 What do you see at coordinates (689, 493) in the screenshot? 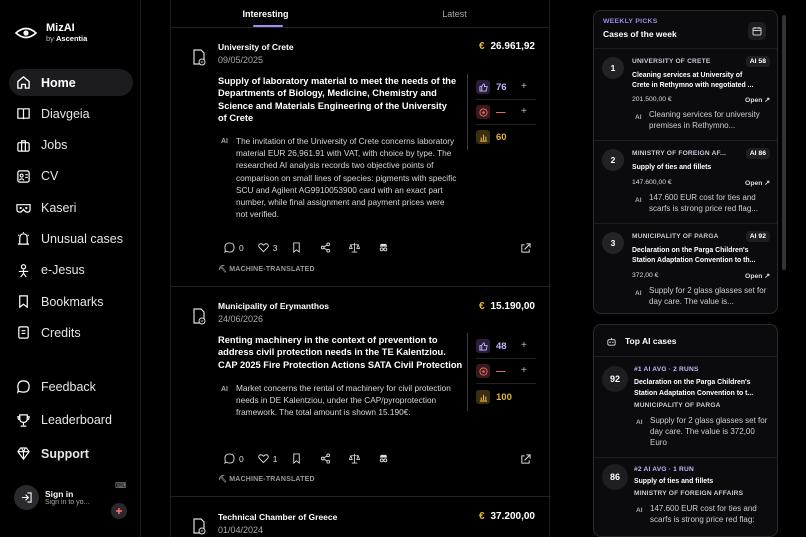
I see `case-organization: MINISTRY OF FOREIGN AFFAIRS` at bounding box center [689, 493].